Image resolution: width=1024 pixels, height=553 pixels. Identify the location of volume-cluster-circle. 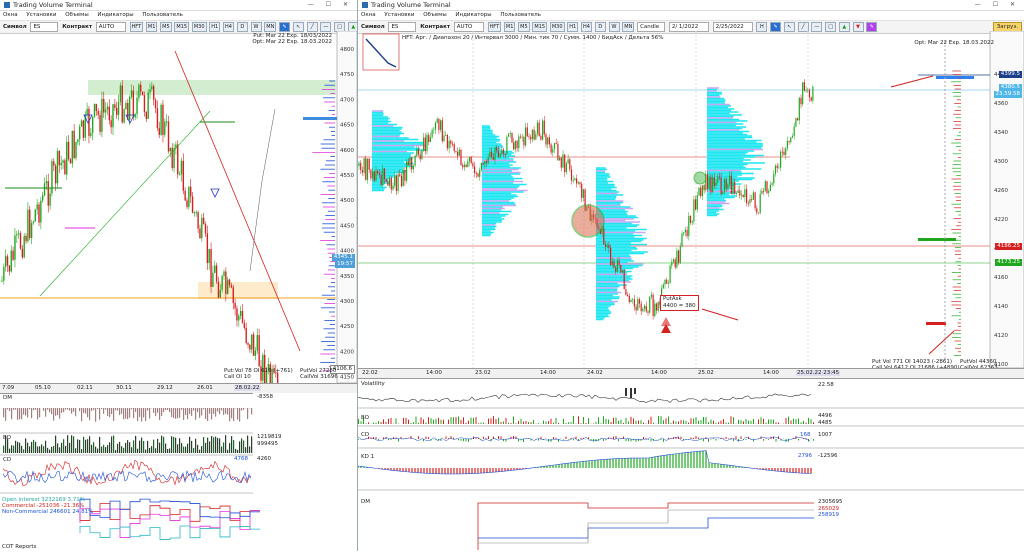
(700, 178).